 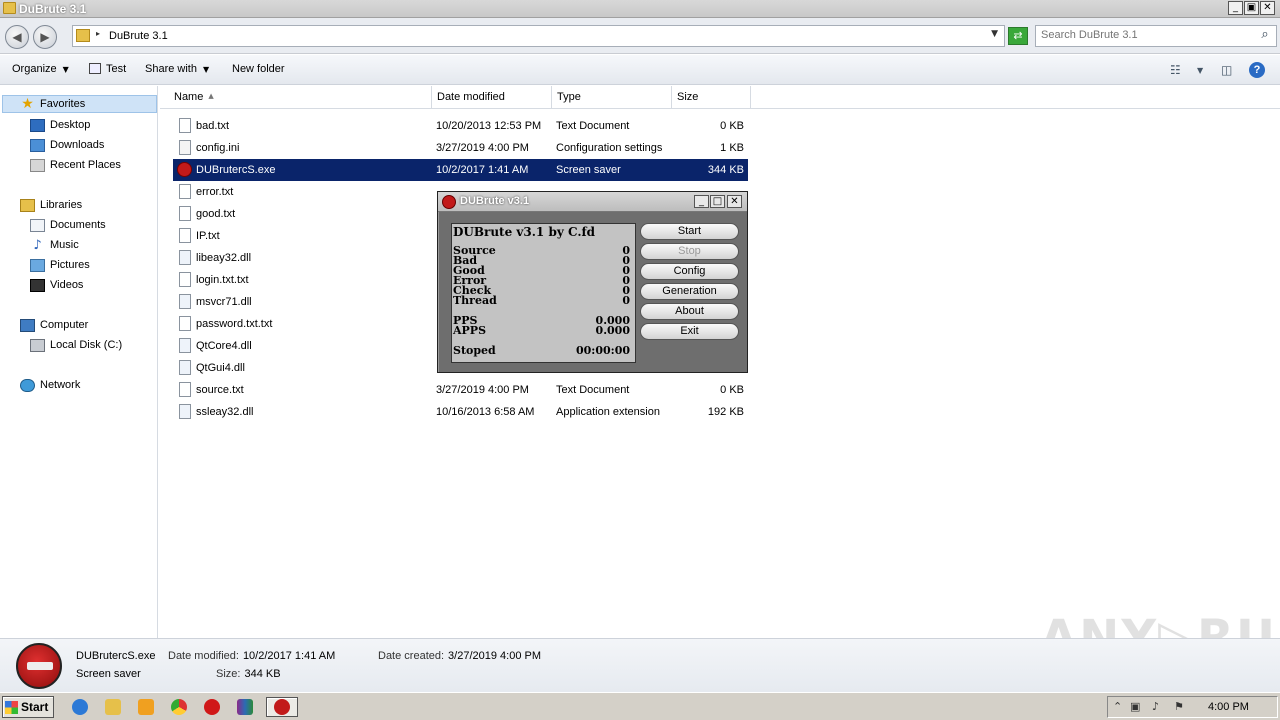 I want to click on window-title: DuBrute 3.1, so click(x=53, y=9).